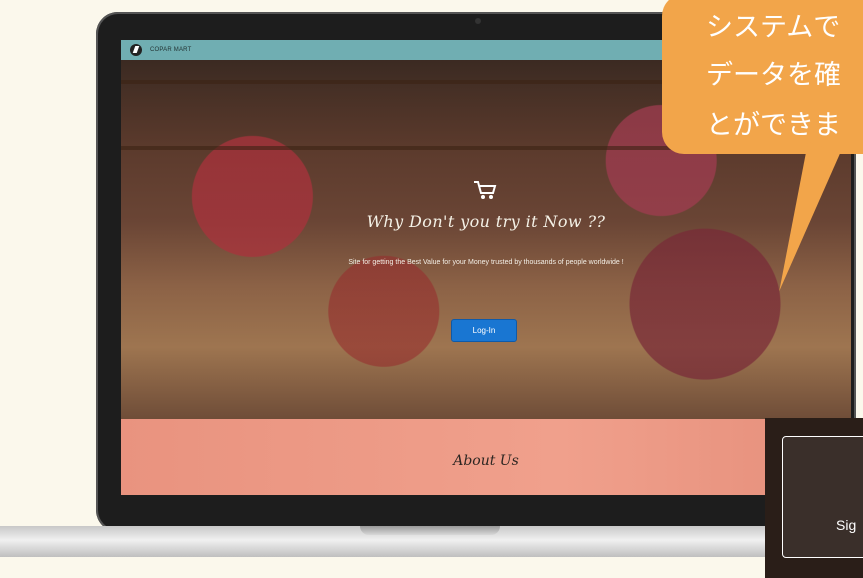  What do you see at coordinates (486, 221) in the screenshot?
I see `hero-title: Why Don't you try it Now ??` at bounding box center [486, 221].